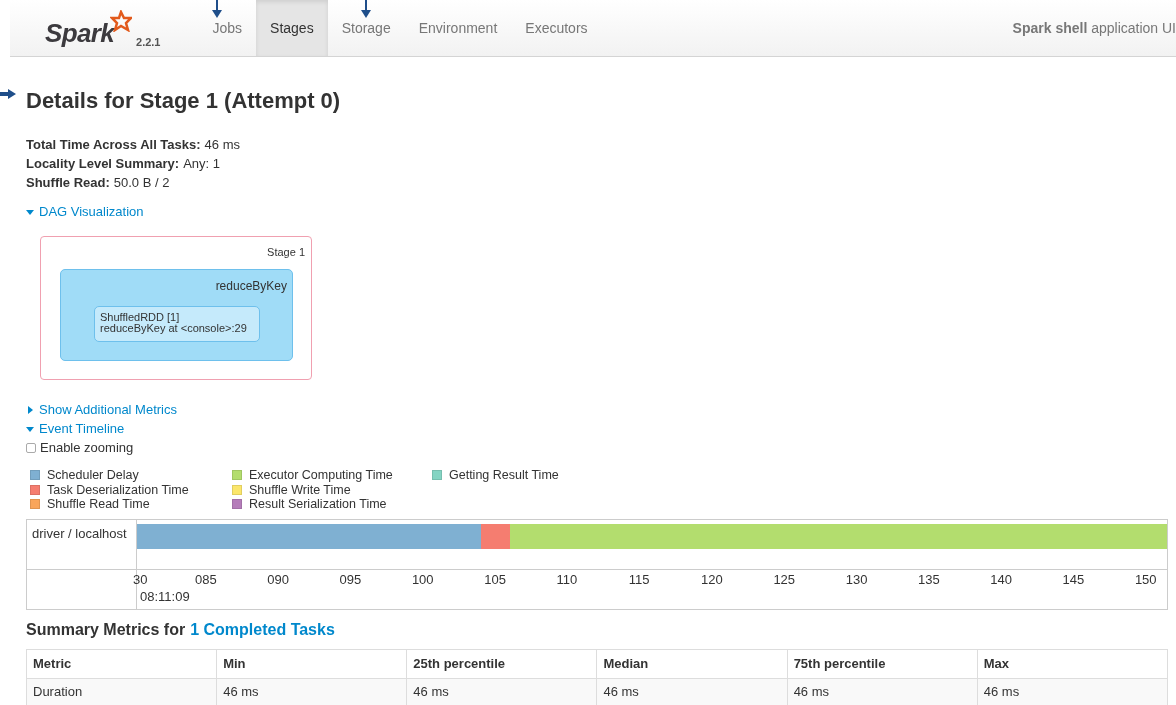  I want to click on axis-tick-label: 105, so click(495, 579).